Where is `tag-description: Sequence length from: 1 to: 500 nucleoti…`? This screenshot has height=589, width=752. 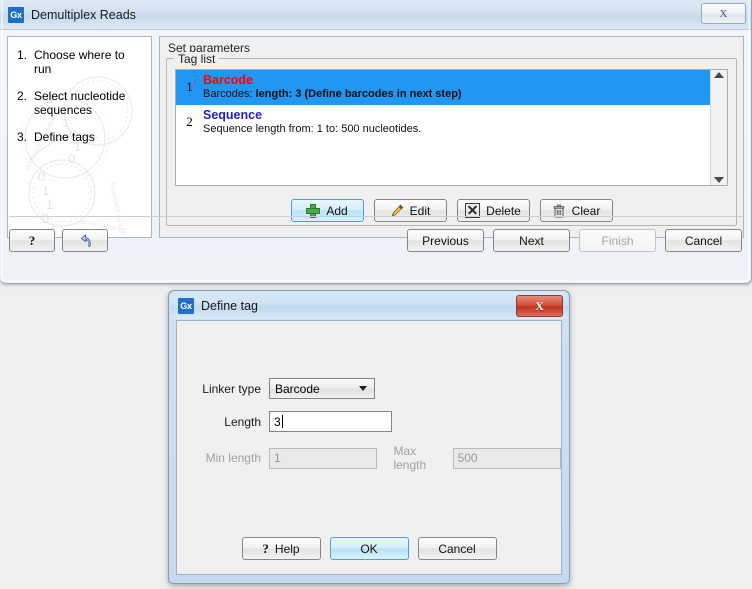
tag-description: Sequence length from: 1 to: 500 nucleoti… is located at coordinates (312, 129).